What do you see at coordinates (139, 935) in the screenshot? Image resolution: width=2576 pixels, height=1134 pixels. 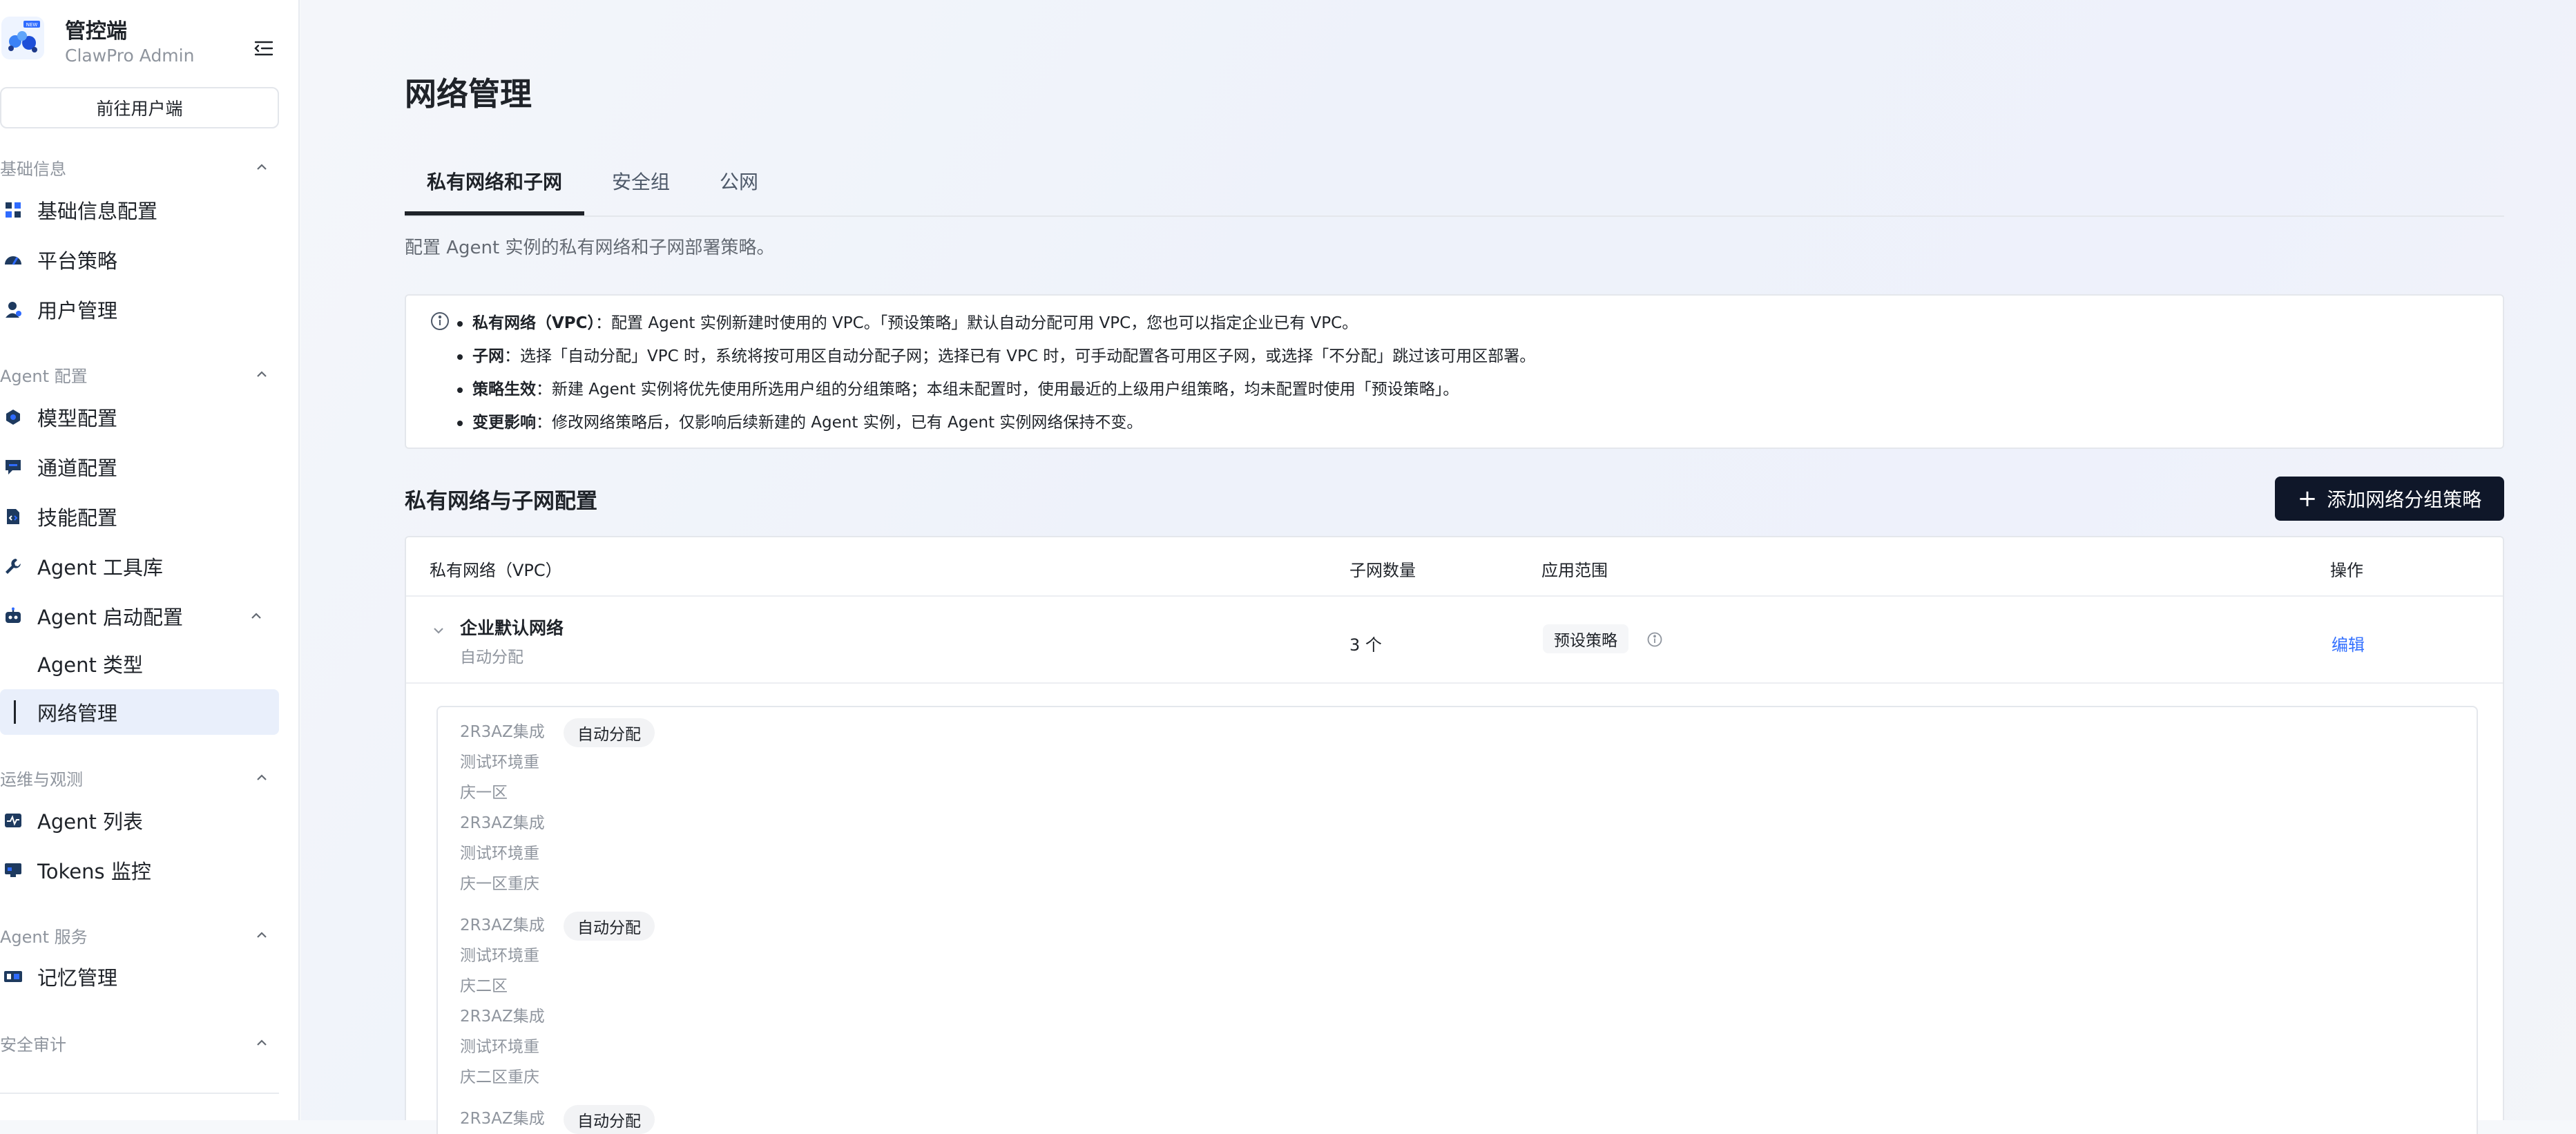 I see `group-agent-service: Agent 服务` at bounding box center [139, 935].